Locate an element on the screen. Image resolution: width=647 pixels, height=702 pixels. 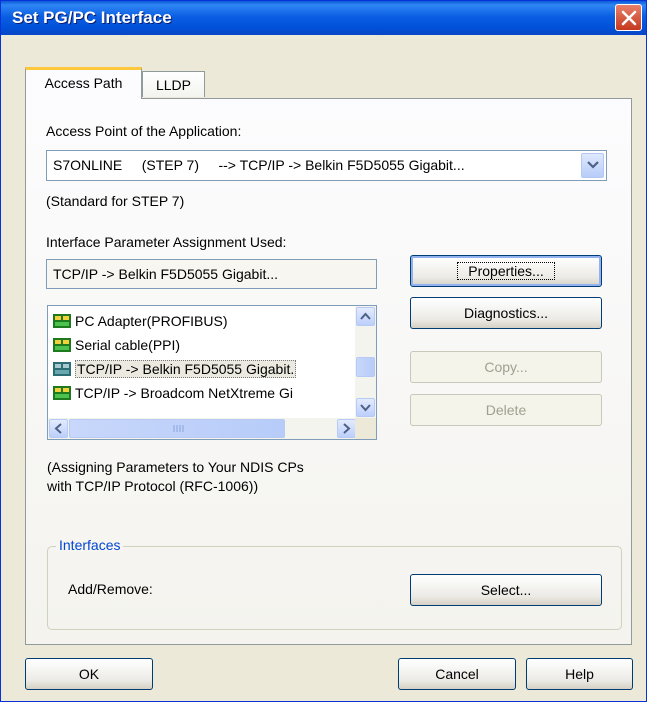
arrow-down-icon is located at coordinates (365, 408).